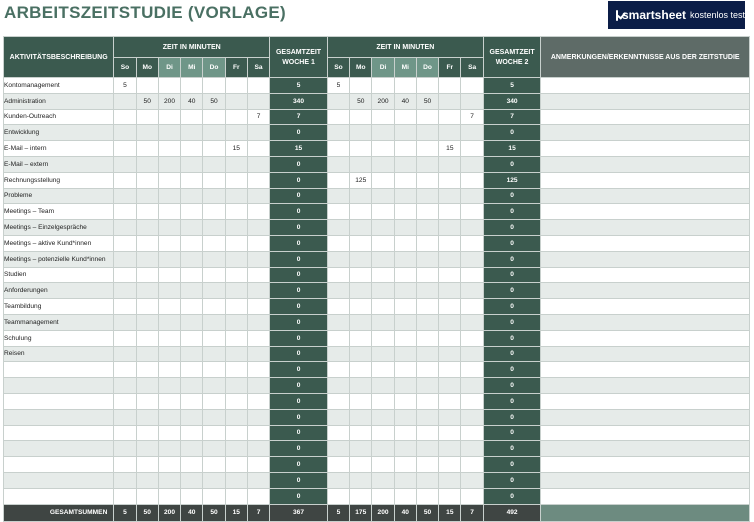 The image size is (754, 522). I want to click on activity-cell: Kontomanagement, so click(58, 85).